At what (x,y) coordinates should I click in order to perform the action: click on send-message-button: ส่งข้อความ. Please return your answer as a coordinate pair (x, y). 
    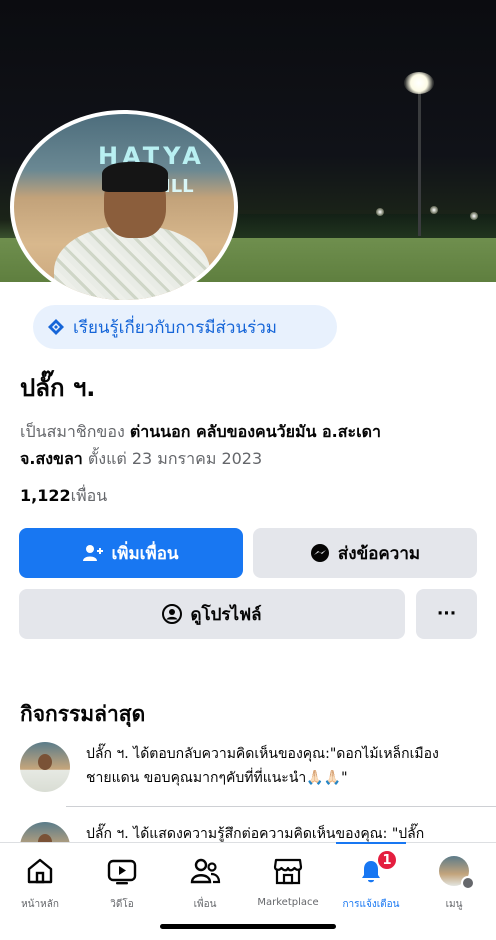
    Looking at the image, I should click on (365, 553).